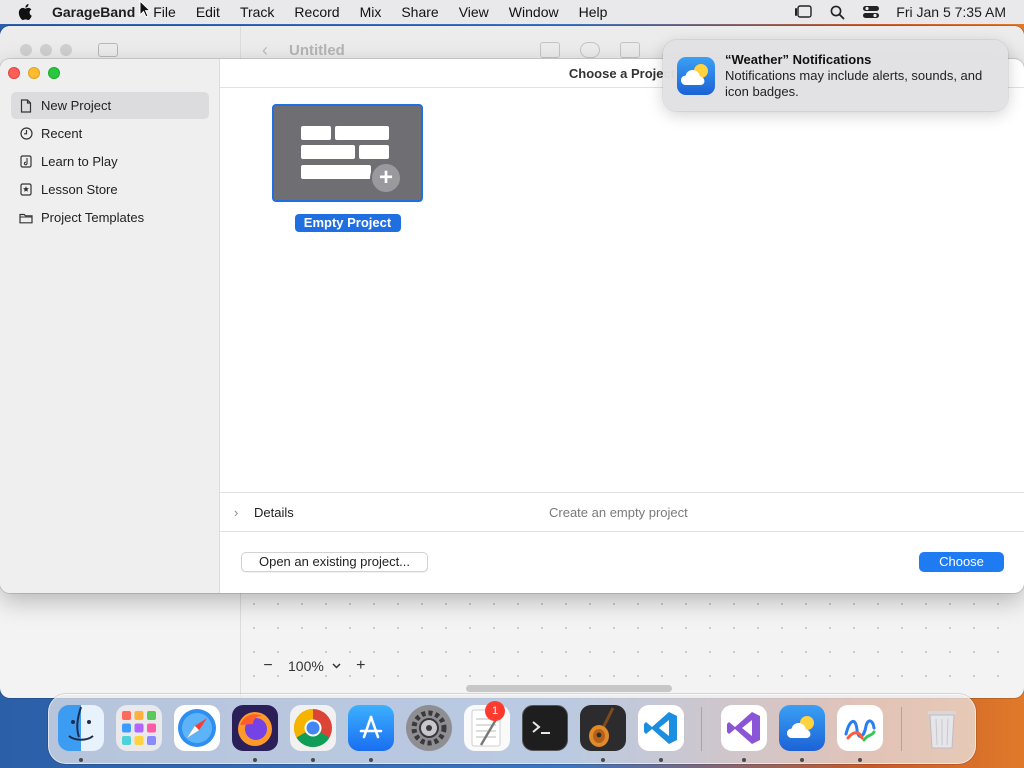  What do you see at coordinates (81, 728) in the screenshot?
I see `finder-icon` at bounding box center [81, 728].